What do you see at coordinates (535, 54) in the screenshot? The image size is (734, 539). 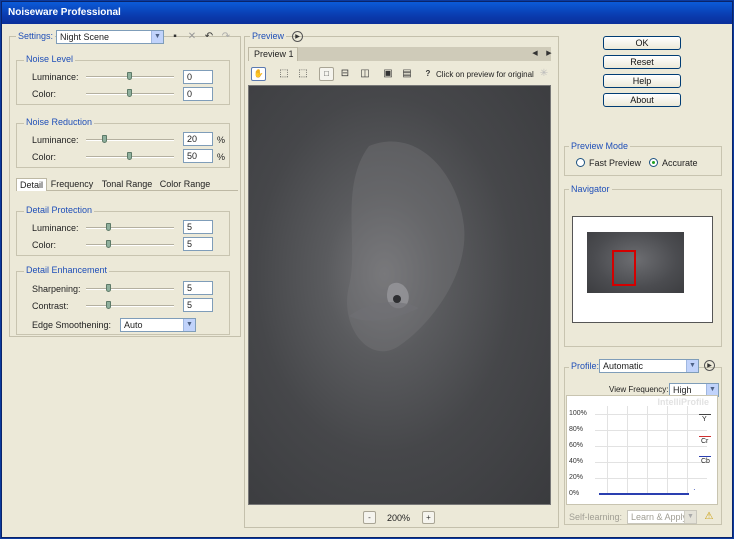 I see `chevron-left-icon: ◀` at bounding box center [535, 54].